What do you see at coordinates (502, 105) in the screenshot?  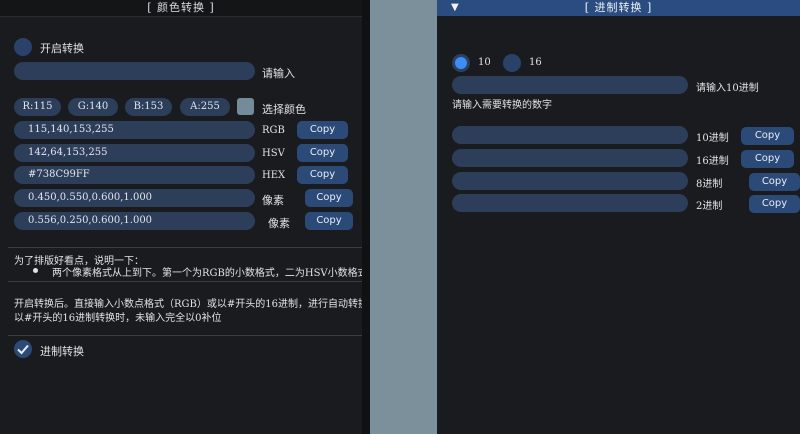 I see `instruction-text: 请输入需要转换的数字` at bounding box center [502, 105].